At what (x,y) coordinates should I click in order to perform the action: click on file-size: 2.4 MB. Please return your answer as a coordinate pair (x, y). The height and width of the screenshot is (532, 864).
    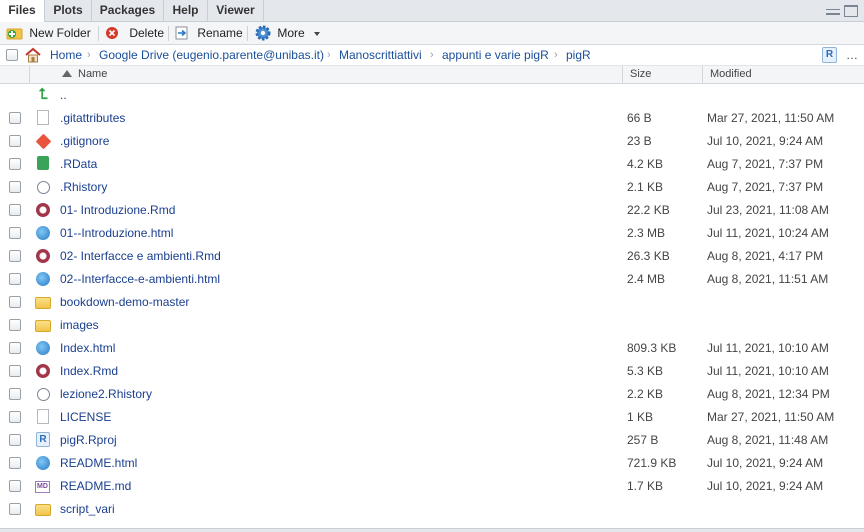
    Looking at the image, I should click on (646, 279).